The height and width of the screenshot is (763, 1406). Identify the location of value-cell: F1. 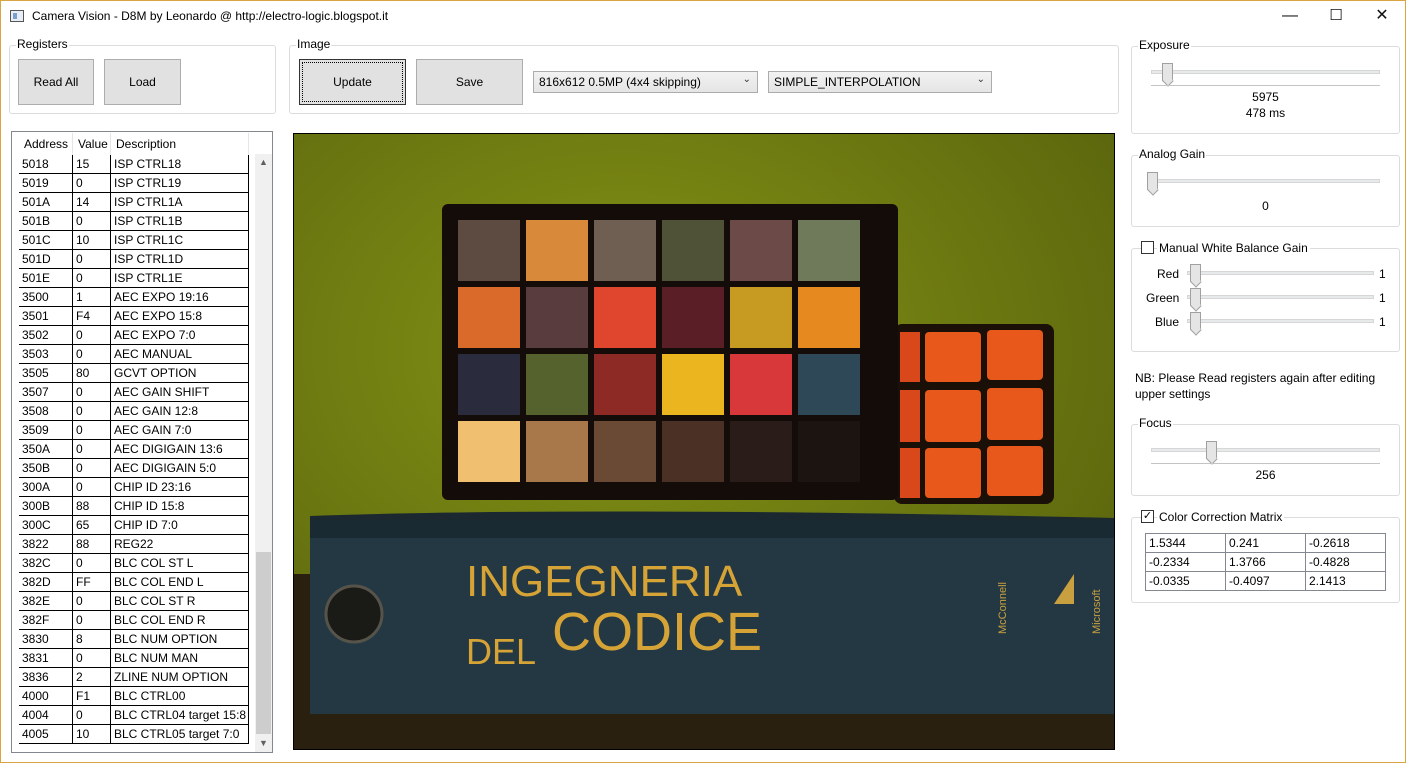
(92, 696).